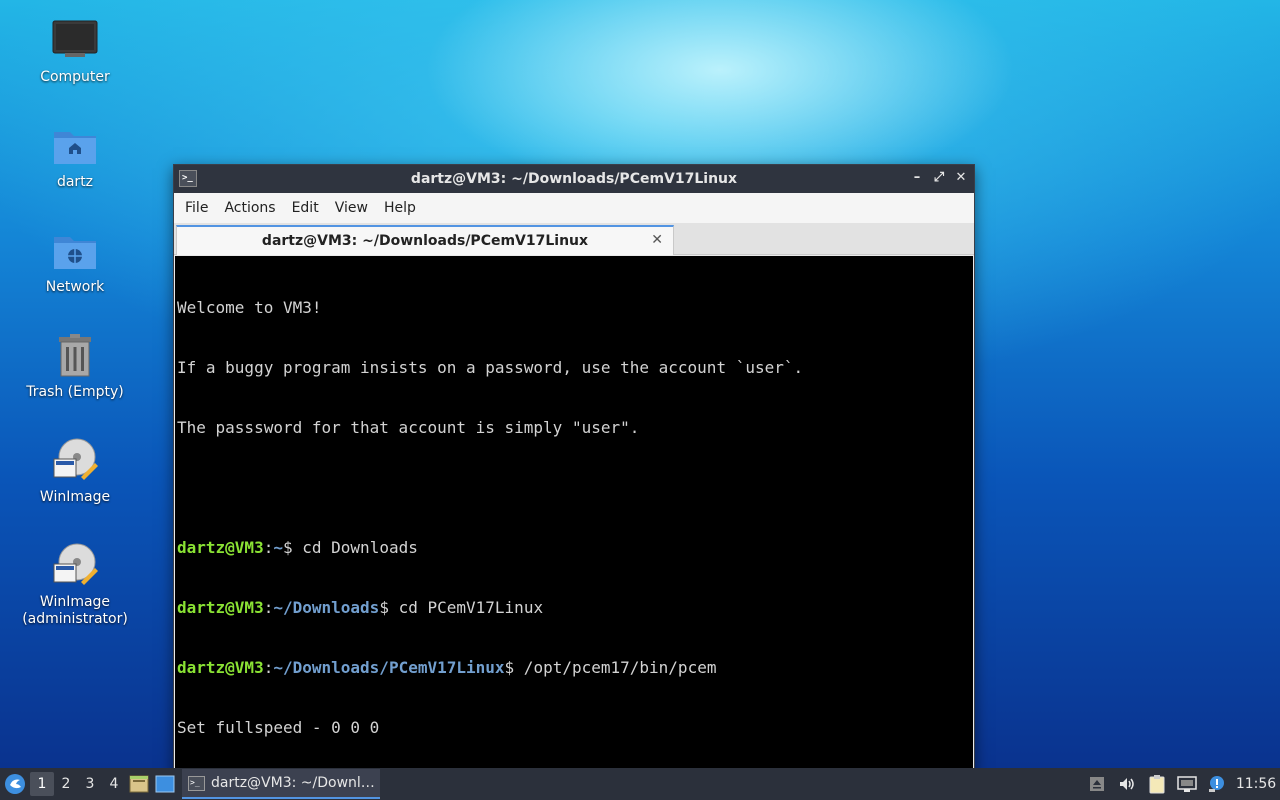 This screenshot has height=800, width=1280. I want to click on terminal-command-line: dartz@VM3:~/Downloads$ cd PCemV17Linux, so click(574, 608).